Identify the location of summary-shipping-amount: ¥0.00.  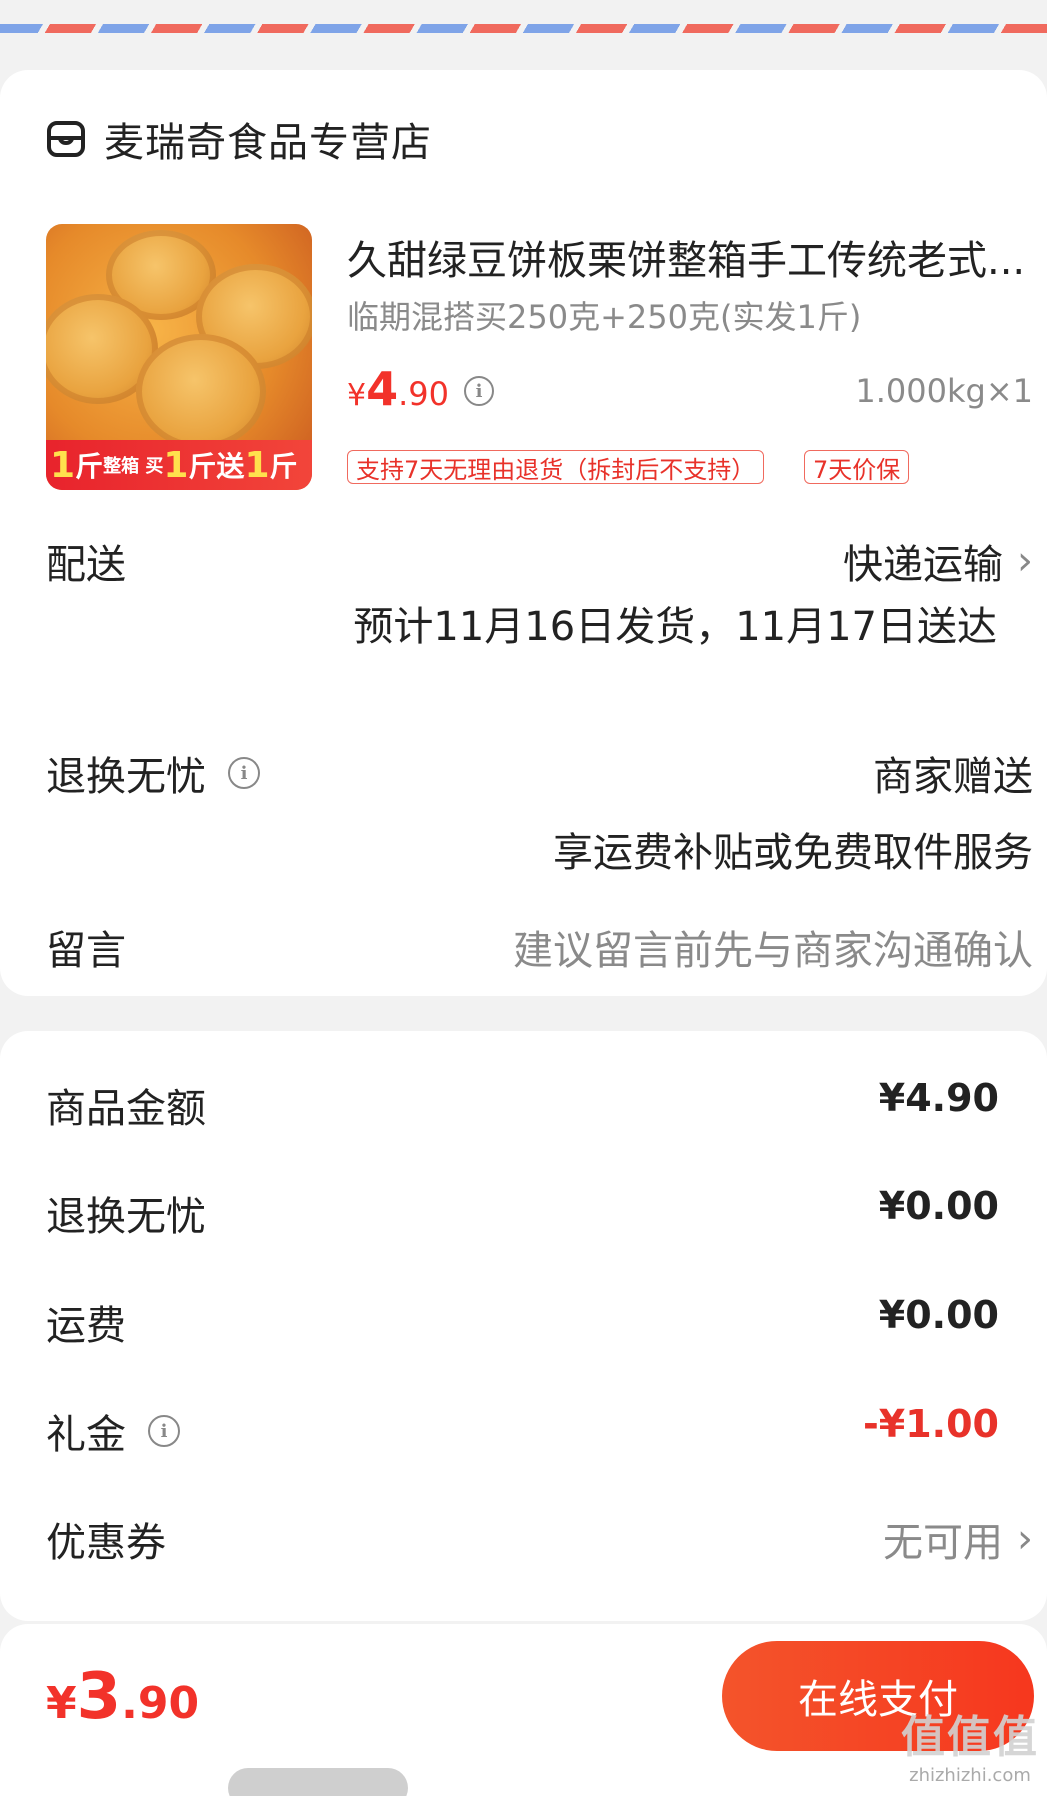
(938, 1315).